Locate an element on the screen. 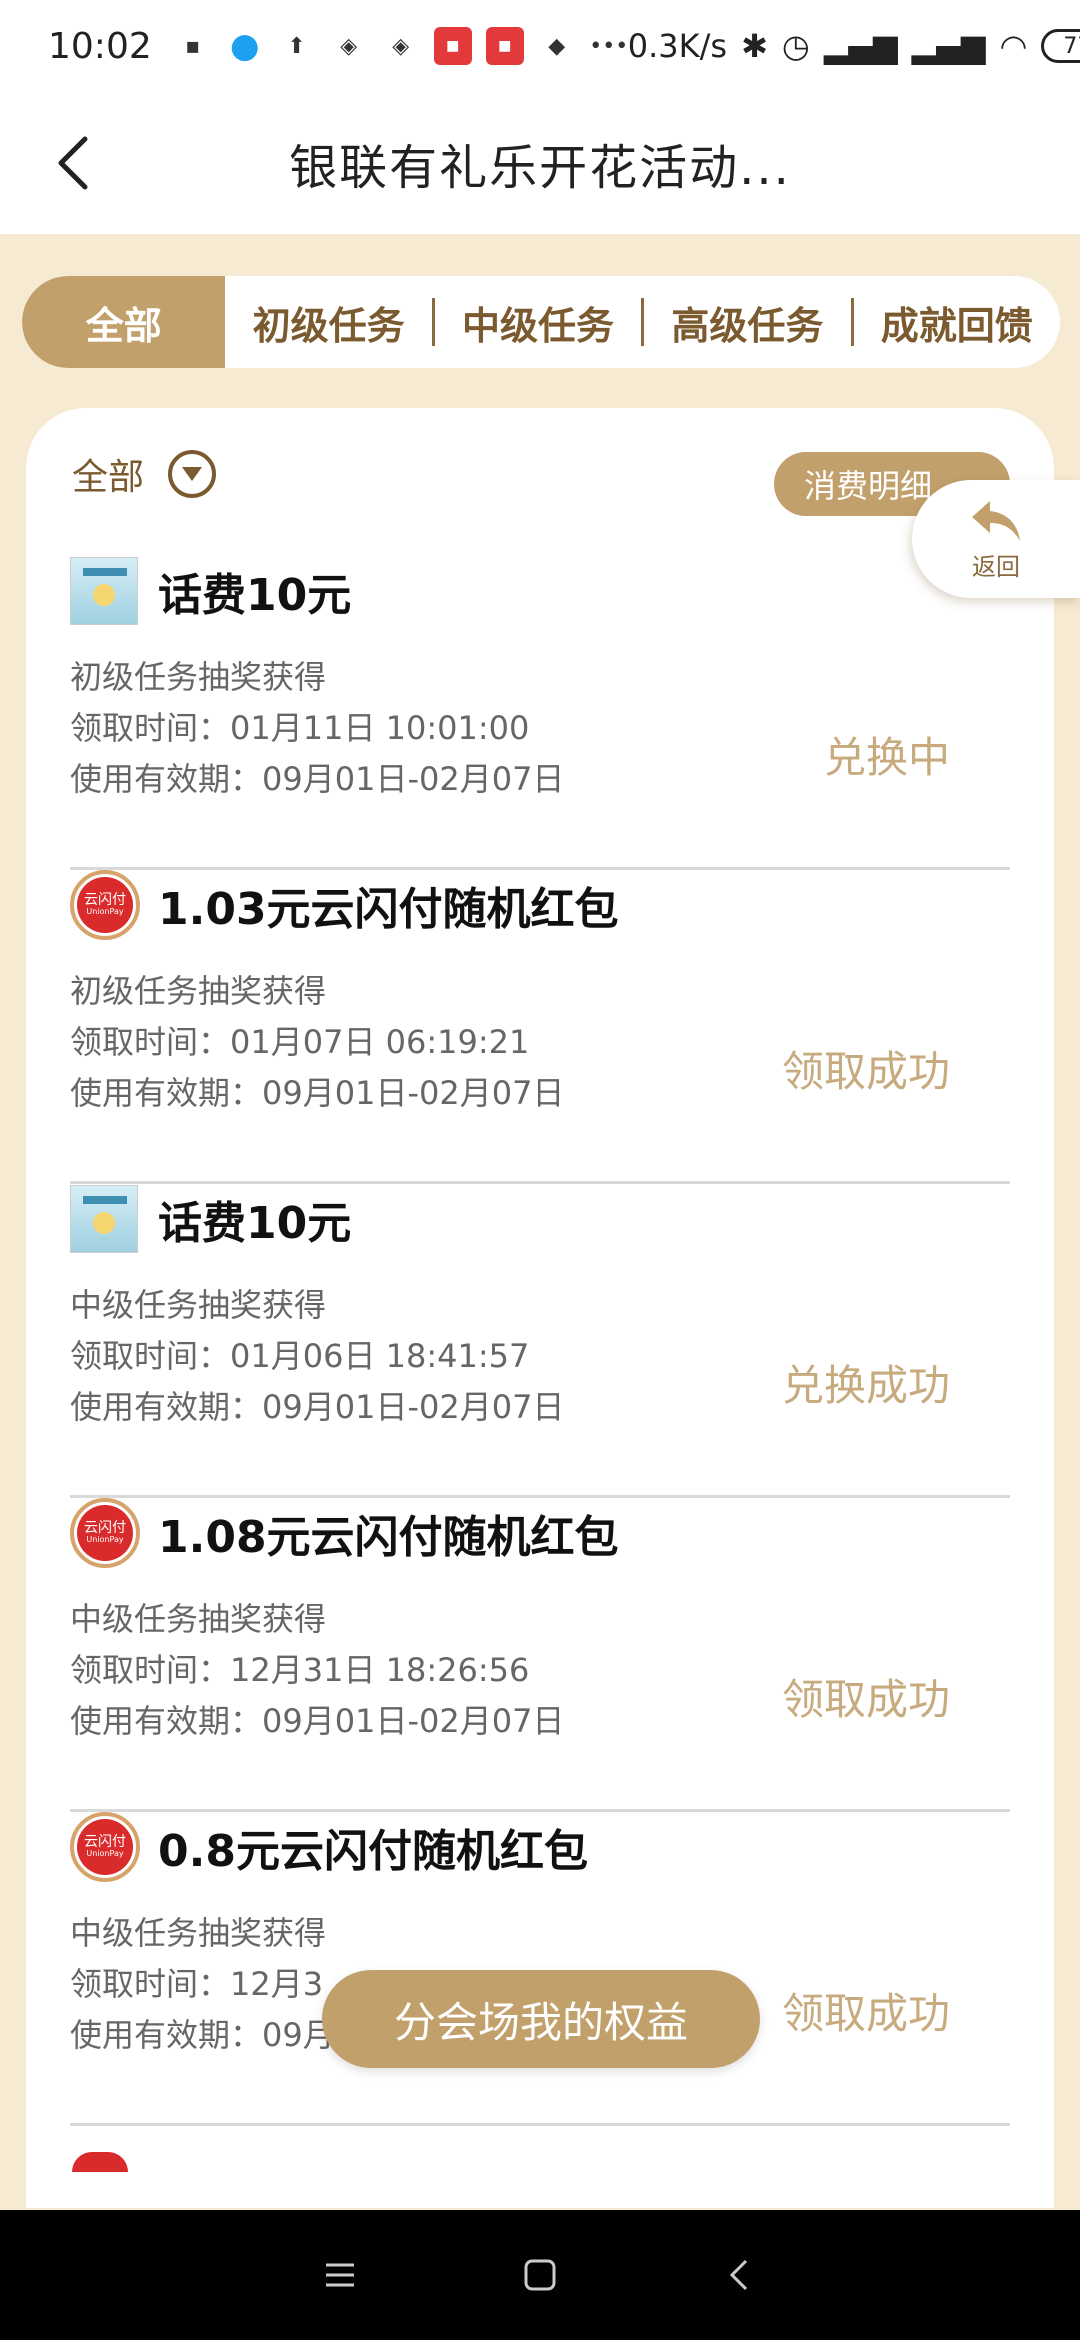  dropdown-arrow-icon is located at coordinates (192, 474).